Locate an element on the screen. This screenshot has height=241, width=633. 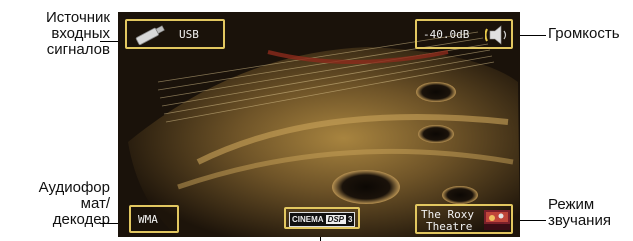
callout-sound-mode: Режим звучания is located at coordinates (579, 212).